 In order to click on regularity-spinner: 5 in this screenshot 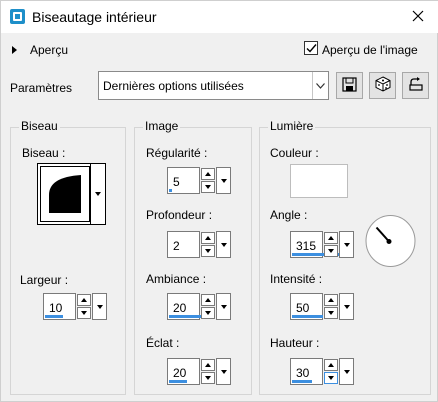, I will do `click(199, 180)`.